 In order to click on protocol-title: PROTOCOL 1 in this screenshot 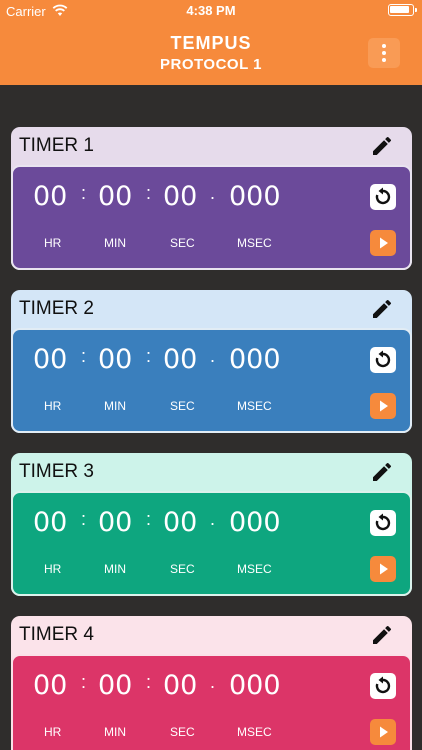, I will do `click(211, 64)`.